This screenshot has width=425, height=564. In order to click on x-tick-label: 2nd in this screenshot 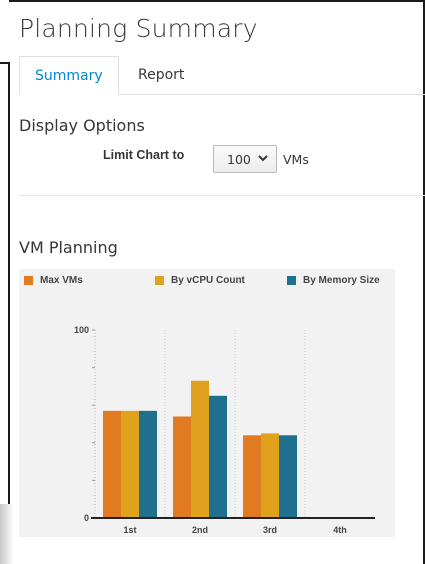, I will do `click(200, 530)`.